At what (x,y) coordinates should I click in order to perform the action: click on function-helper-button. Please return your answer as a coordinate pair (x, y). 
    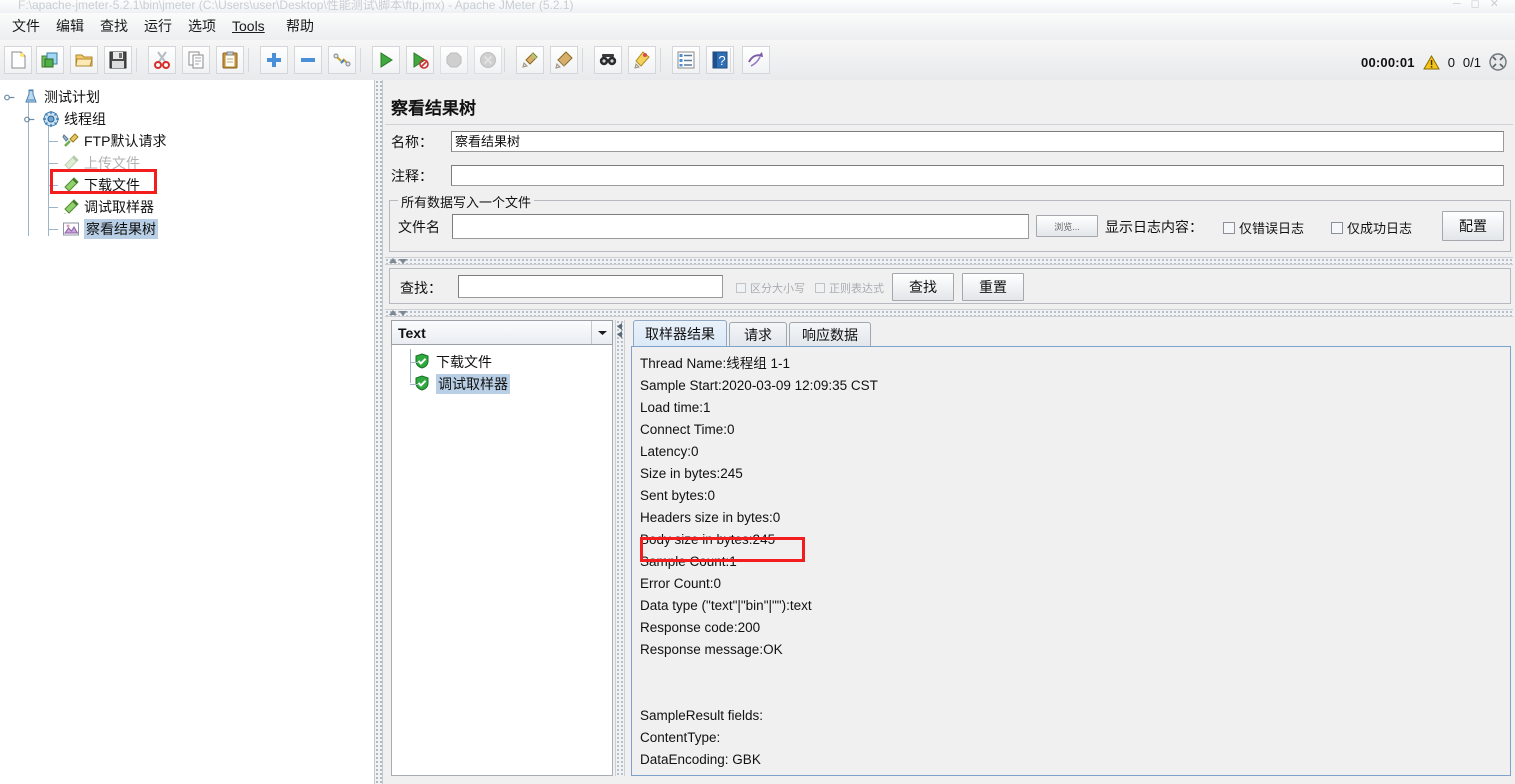
    Looking at the image, I should click on (686, 60).